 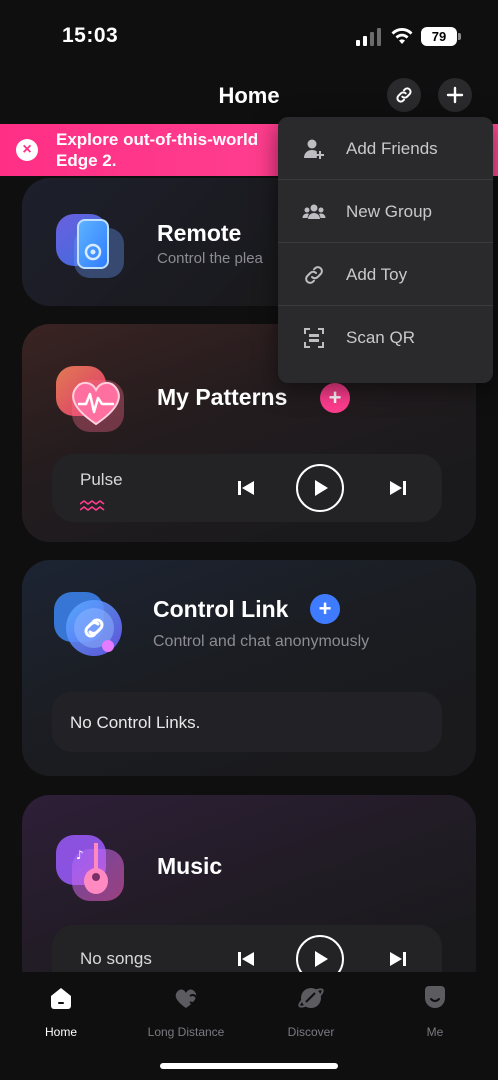 I want to click on remote-subtitle: Control the plea, so click(x=210, y=258).